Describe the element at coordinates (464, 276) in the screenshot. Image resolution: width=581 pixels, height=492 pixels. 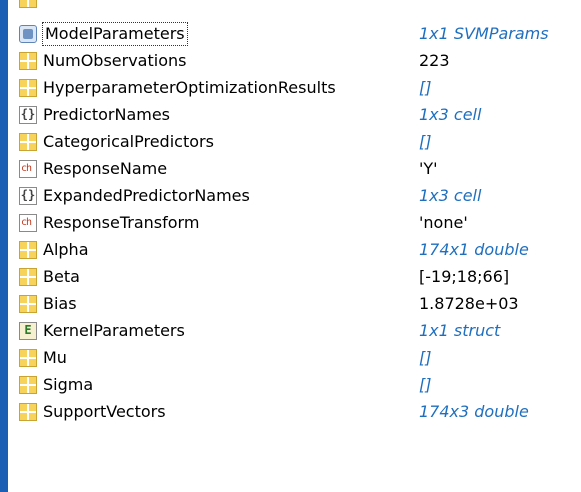
I see `variable-value: [-19;18;66]` at that location.